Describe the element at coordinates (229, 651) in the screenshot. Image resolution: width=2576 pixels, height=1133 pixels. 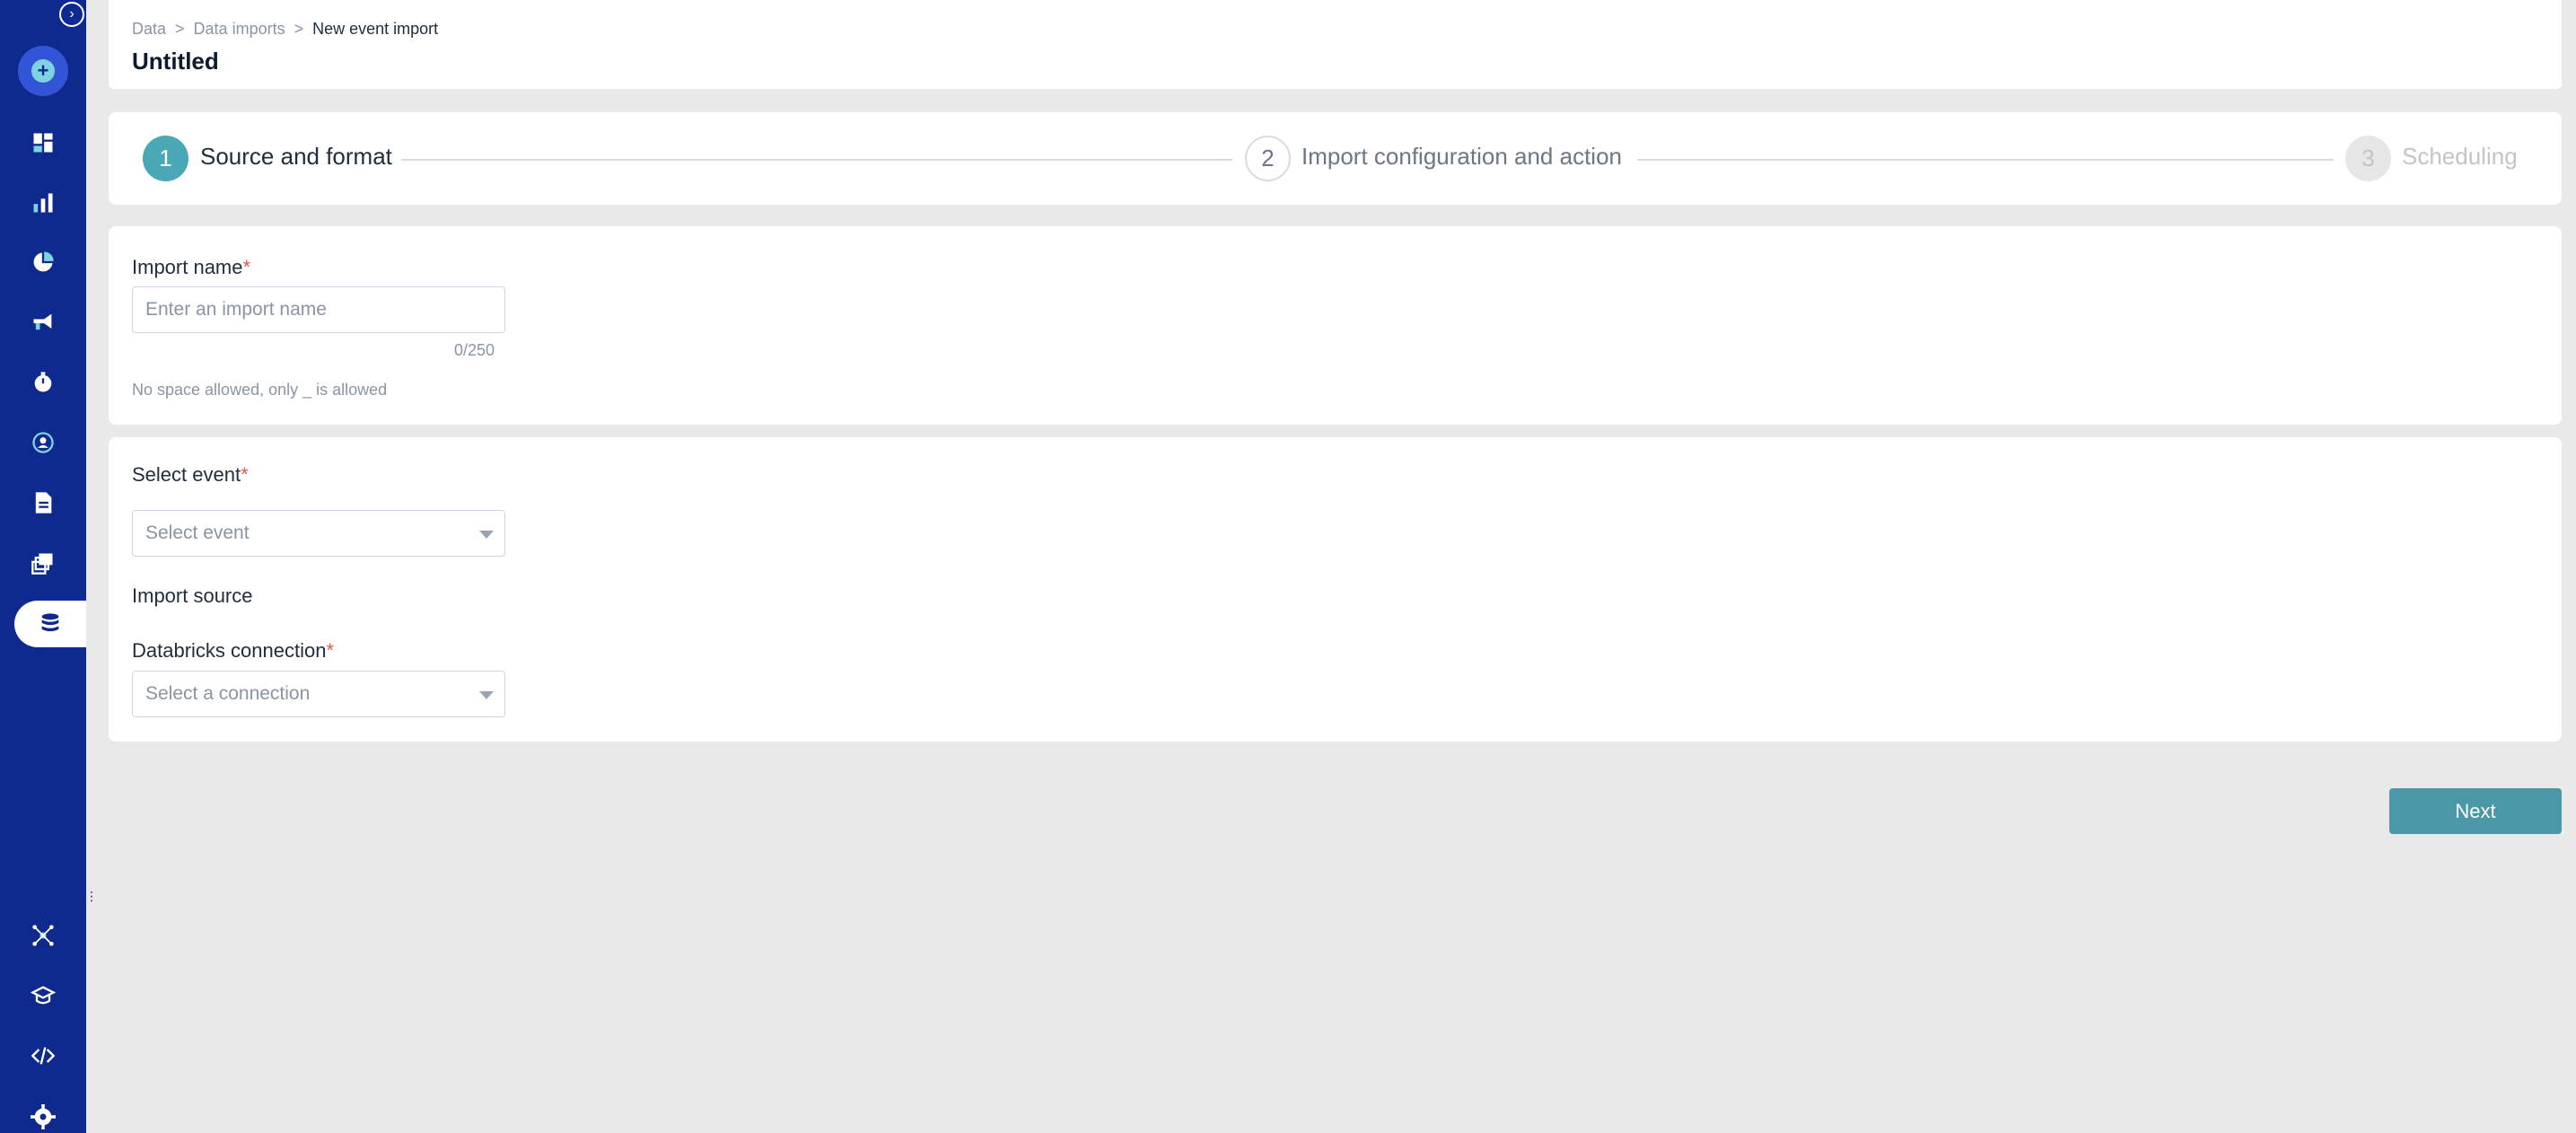
I see `databricks-connection-label-text: Databricks connection` at that location.